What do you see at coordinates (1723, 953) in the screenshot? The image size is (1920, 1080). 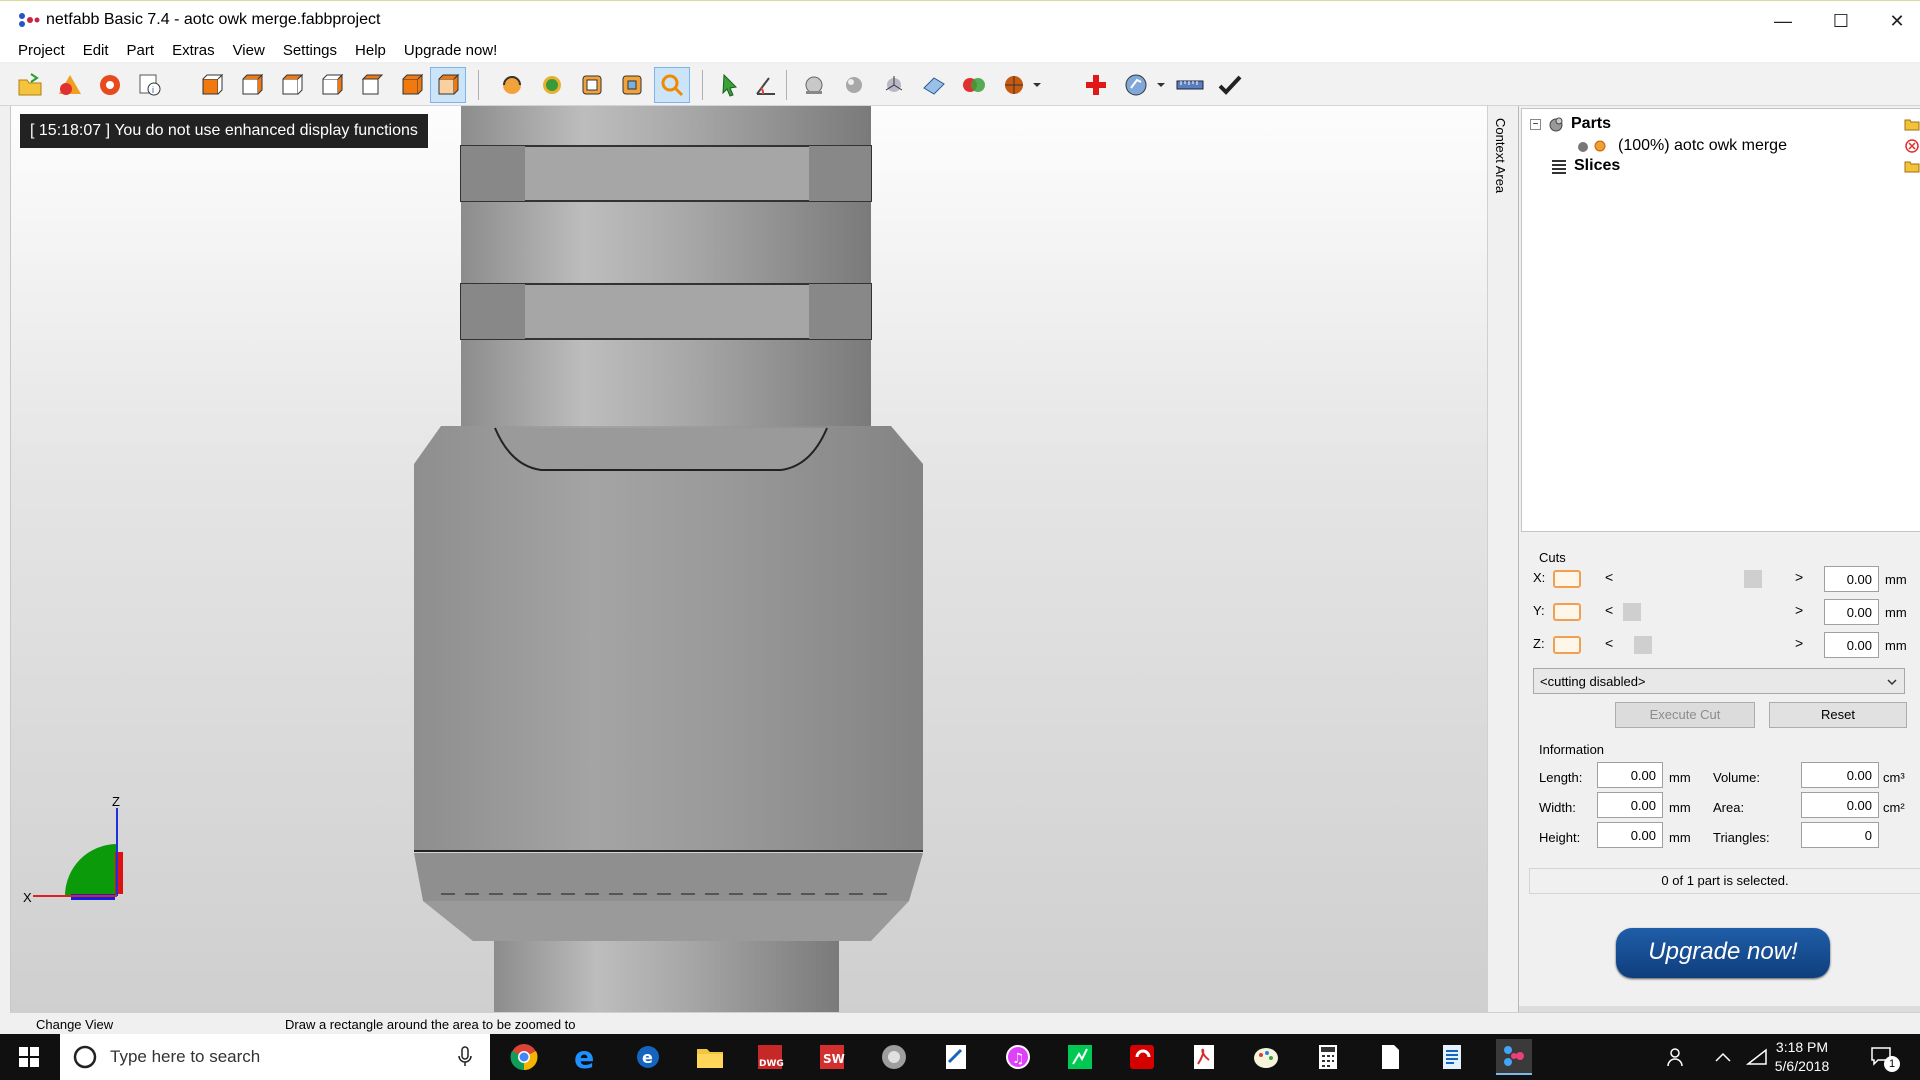 I see `upgrade-now-button: Upgrade now!` at bounding box center [1723, 953].